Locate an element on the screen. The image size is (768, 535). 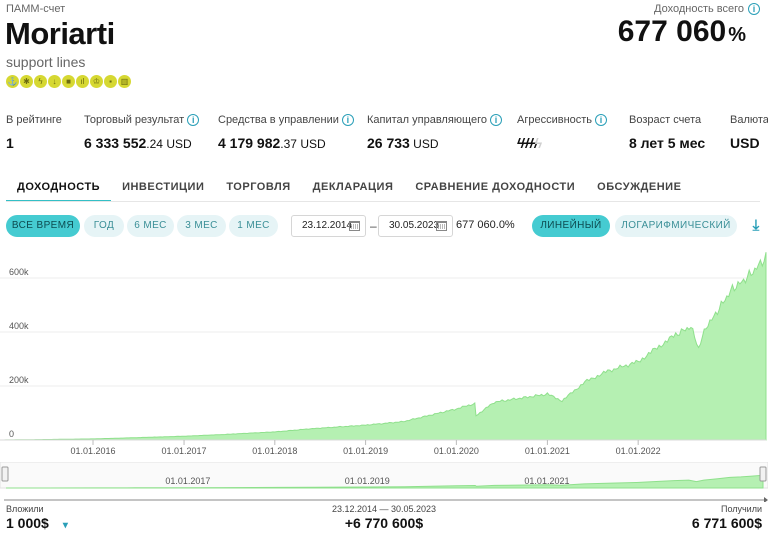
aggressiveness-bolts: ϟϟϟϟϟ is located at coordinates (562, 143).